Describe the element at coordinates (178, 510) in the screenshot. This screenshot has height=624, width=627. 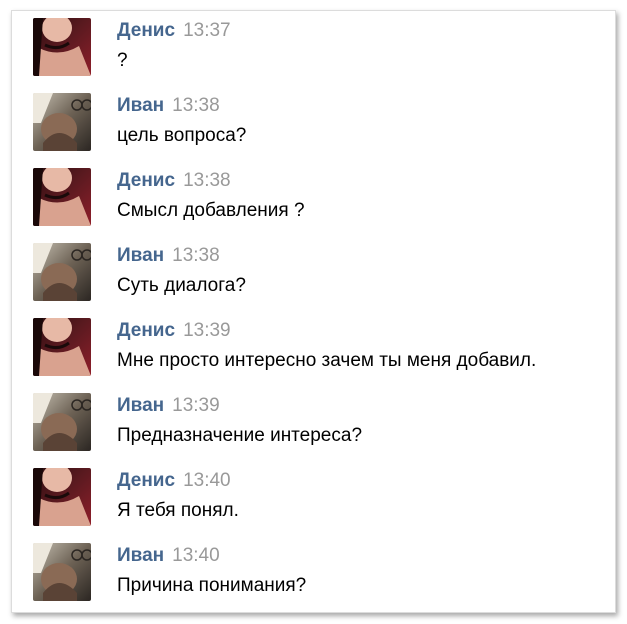
I see `message-text: Я тебя понял.` at that location.